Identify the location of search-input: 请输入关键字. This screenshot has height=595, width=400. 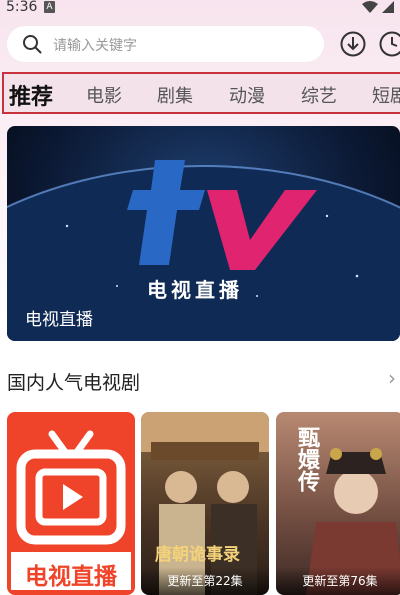
(165, 44).